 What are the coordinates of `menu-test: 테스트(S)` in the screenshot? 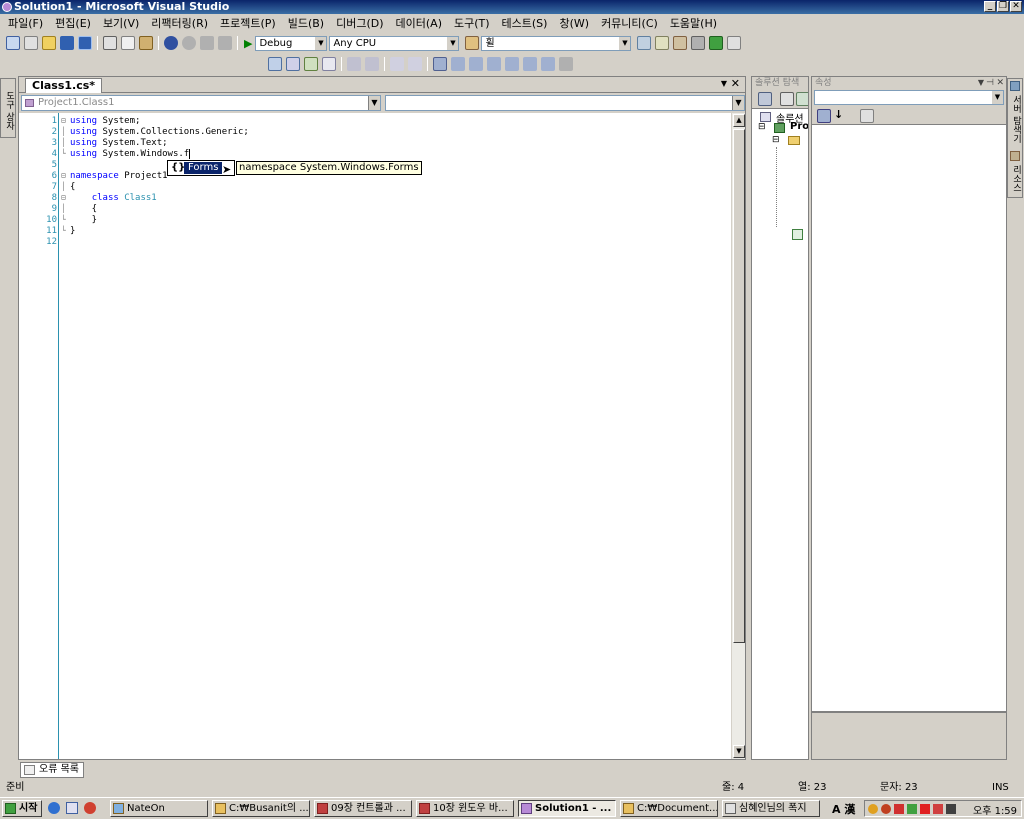 It's located at (525, 23).